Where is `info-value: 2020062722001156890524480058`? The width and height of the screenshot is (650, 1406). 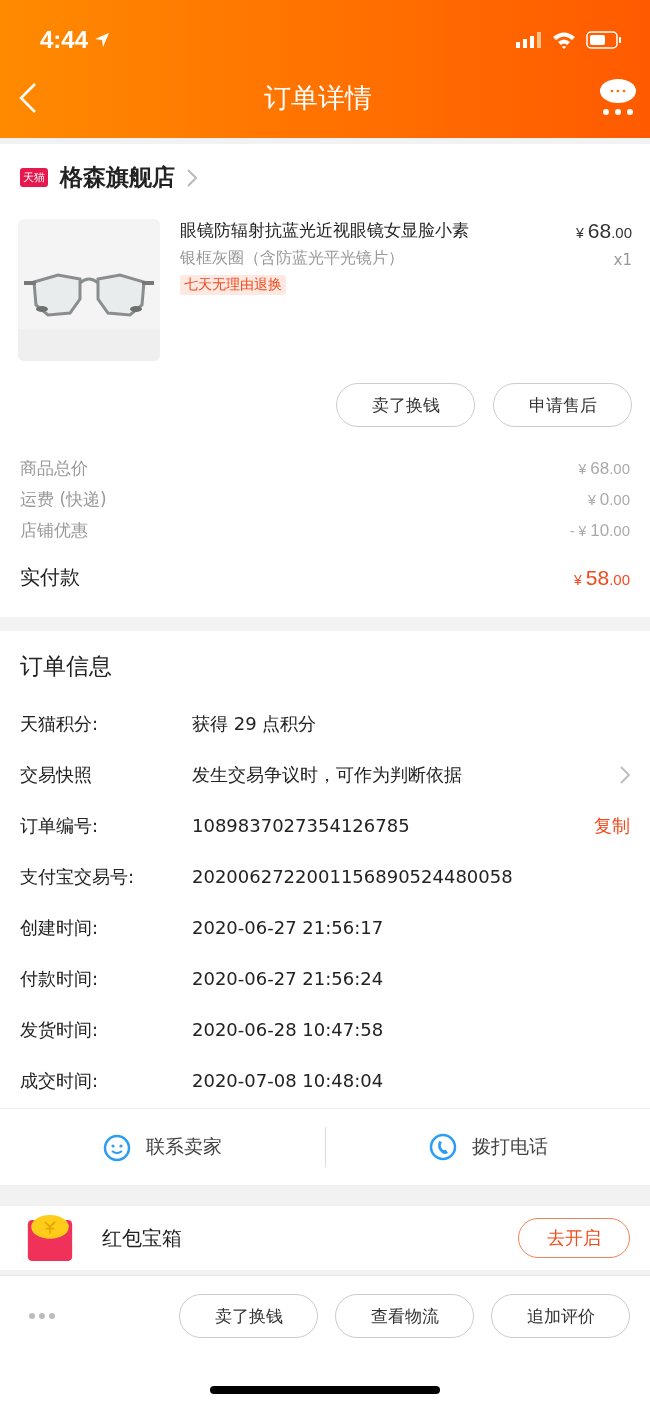
info-value: 2020062722001156890524480058 is located at coordinates (353, 876).